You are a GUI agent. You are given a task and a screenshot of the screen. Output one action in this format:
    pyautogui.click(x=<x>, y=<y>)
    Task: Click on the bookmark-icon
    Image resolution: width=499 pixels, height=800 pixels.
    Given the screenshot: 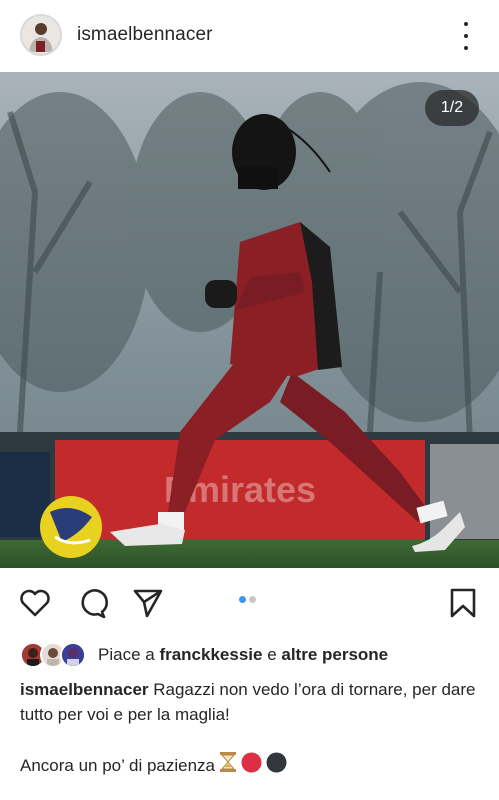 What is the action you would take?
    pyautogui.click(x=463, y=603)
    